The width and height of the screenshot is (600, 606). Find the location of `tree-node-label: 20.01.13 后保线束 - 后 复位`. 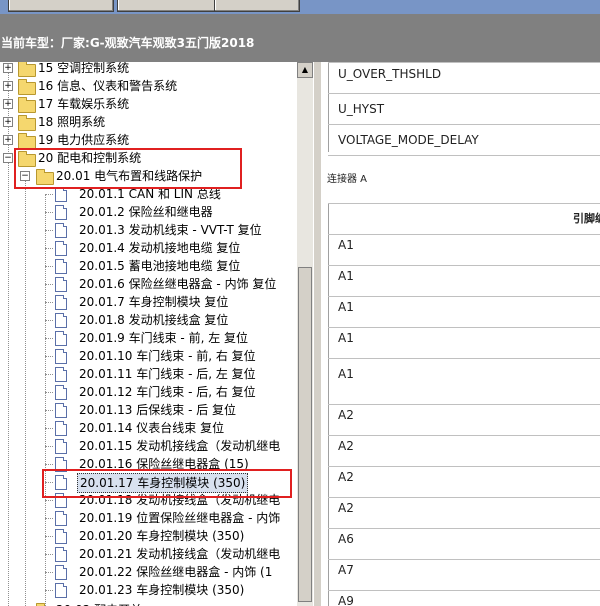

tree-node-label: 20.01.13 后保线束 - 后 复位 is located at coordinates (158, 410).